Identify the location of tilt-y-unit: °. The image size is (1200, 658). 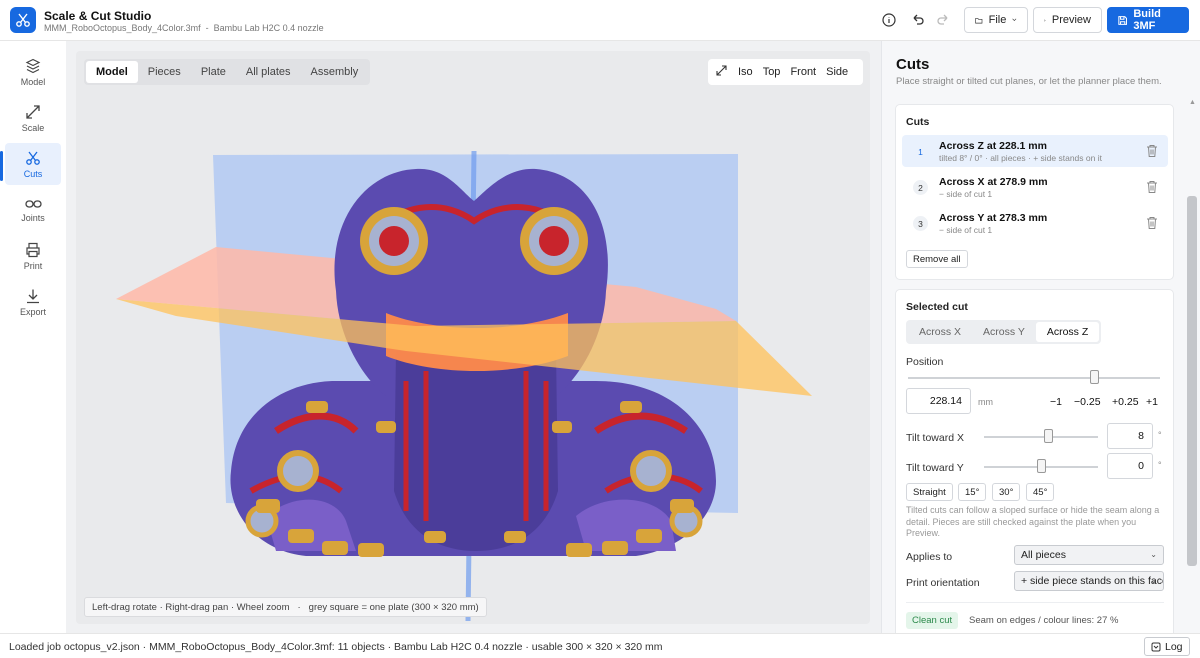
(1160, 465).